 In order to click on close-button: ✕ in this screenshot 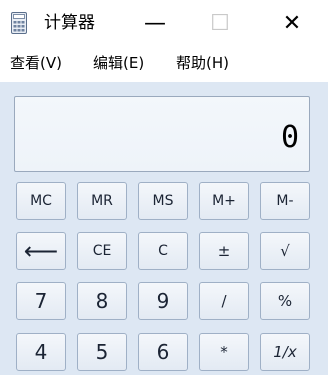, I will do `click(292, 23)`.